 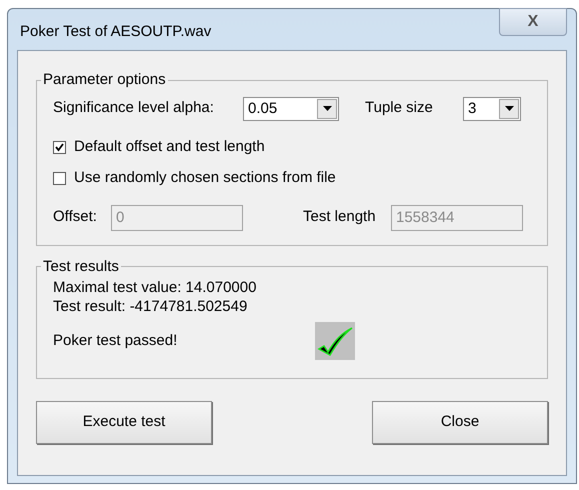 I want to click on dropdown: 0.05, so click(x=291, y=108).